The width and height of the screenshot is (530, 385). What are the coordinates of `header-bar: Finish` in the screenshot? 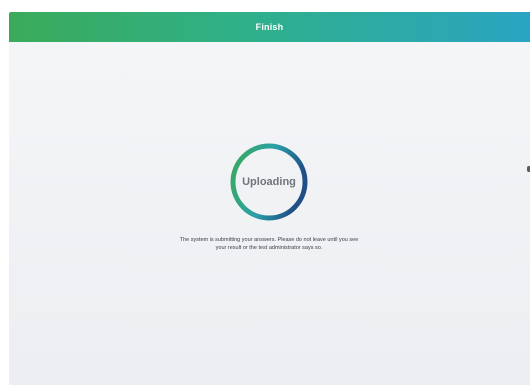 It's located at (269, 27).